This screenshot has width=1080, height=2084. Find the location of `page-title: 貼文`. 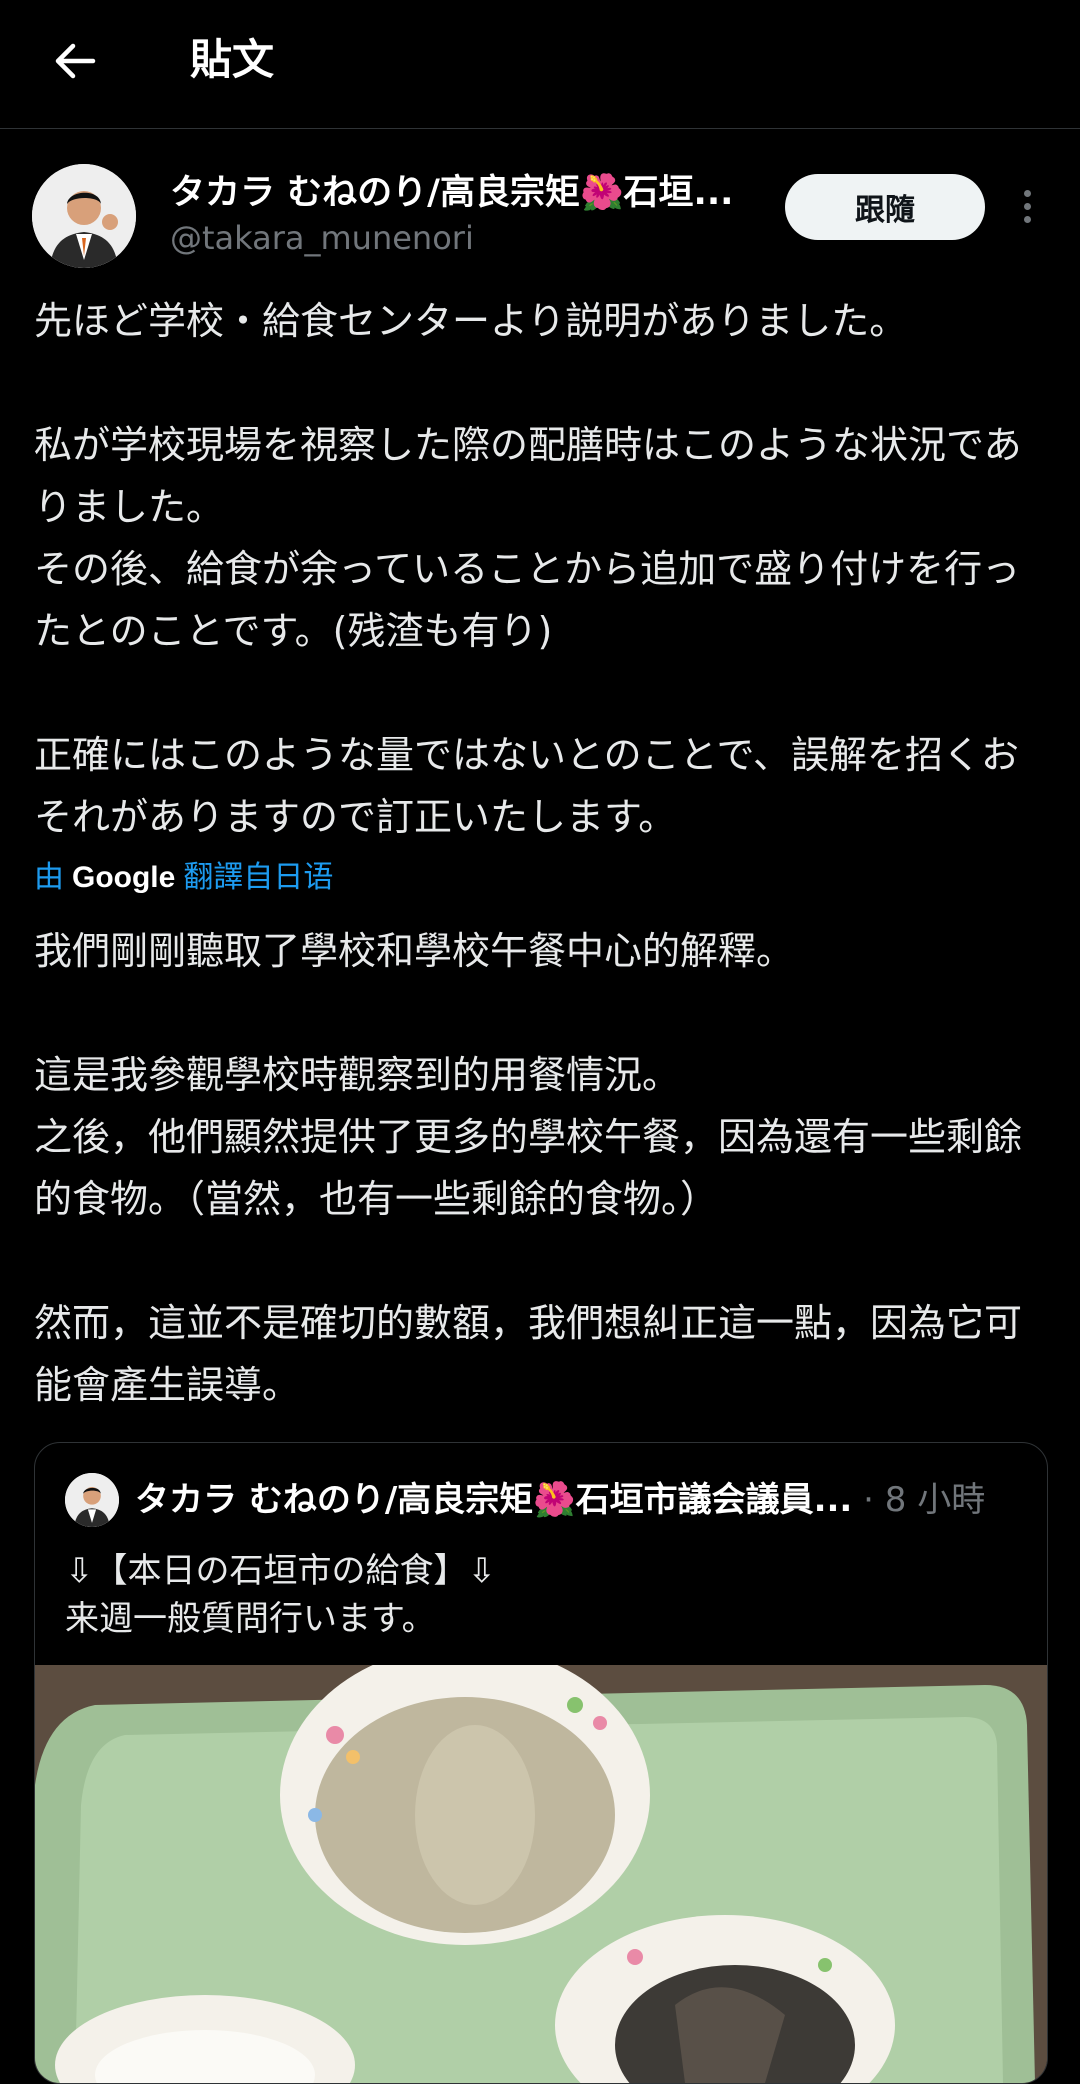

page-title: 貼文 is located at coordinates (232, 59).